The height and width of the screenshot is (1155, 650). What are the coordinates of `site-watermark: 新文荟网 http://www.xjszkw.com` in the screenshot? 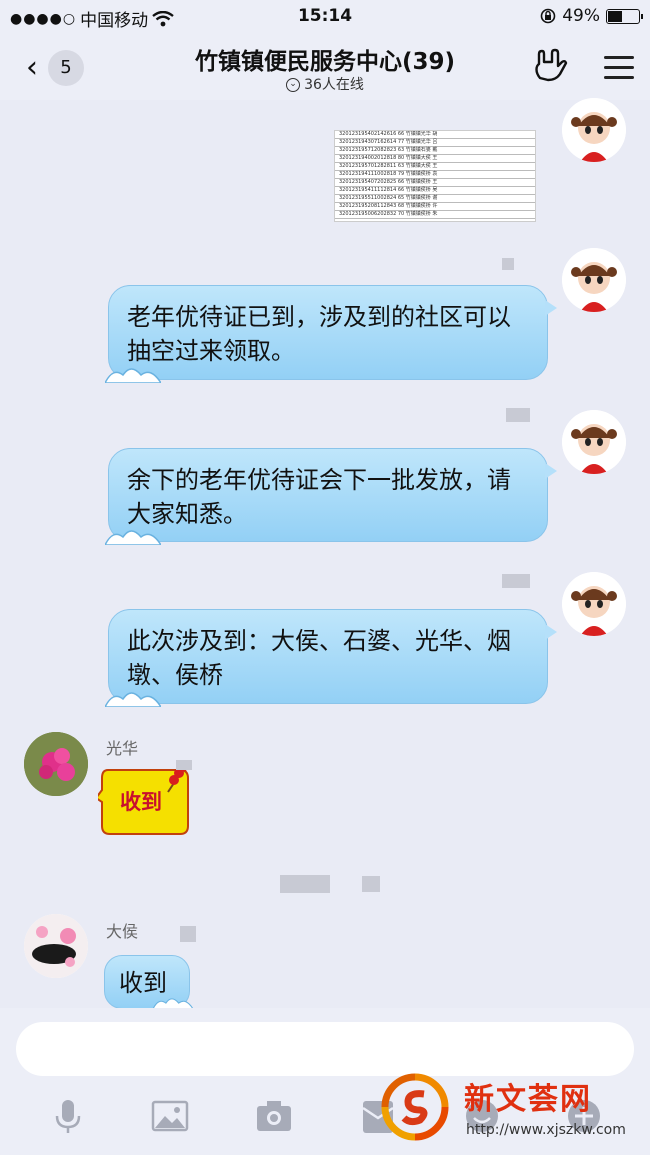 It's located at (510, 1108).